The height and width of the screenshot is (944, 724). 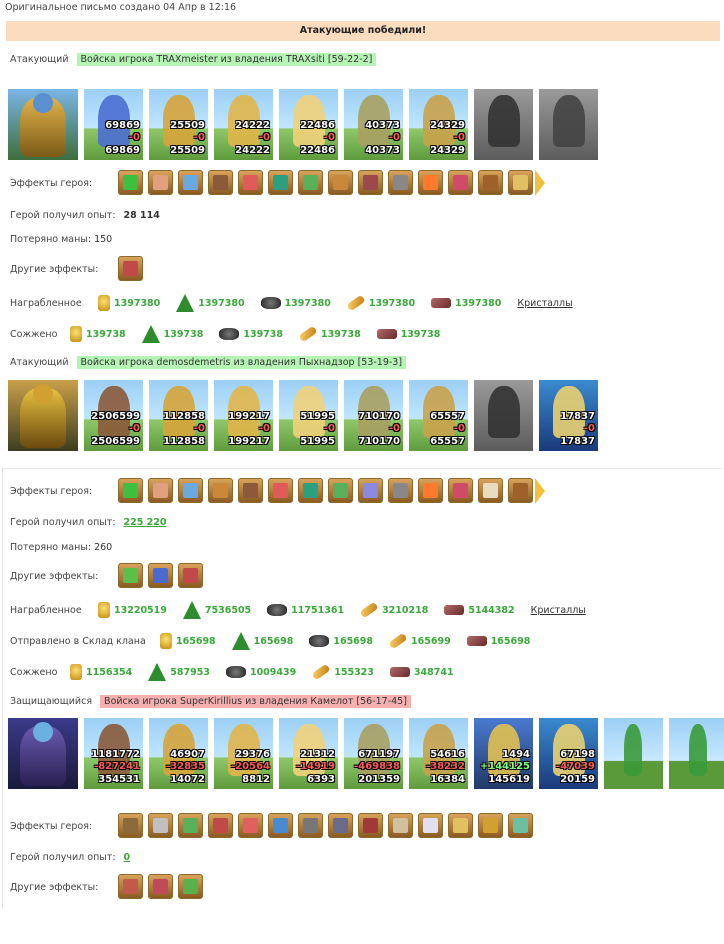 What do you see at coordinates (280, 825) in the screenshot?
I see `orb-icon` at bounding box center [280, 825].